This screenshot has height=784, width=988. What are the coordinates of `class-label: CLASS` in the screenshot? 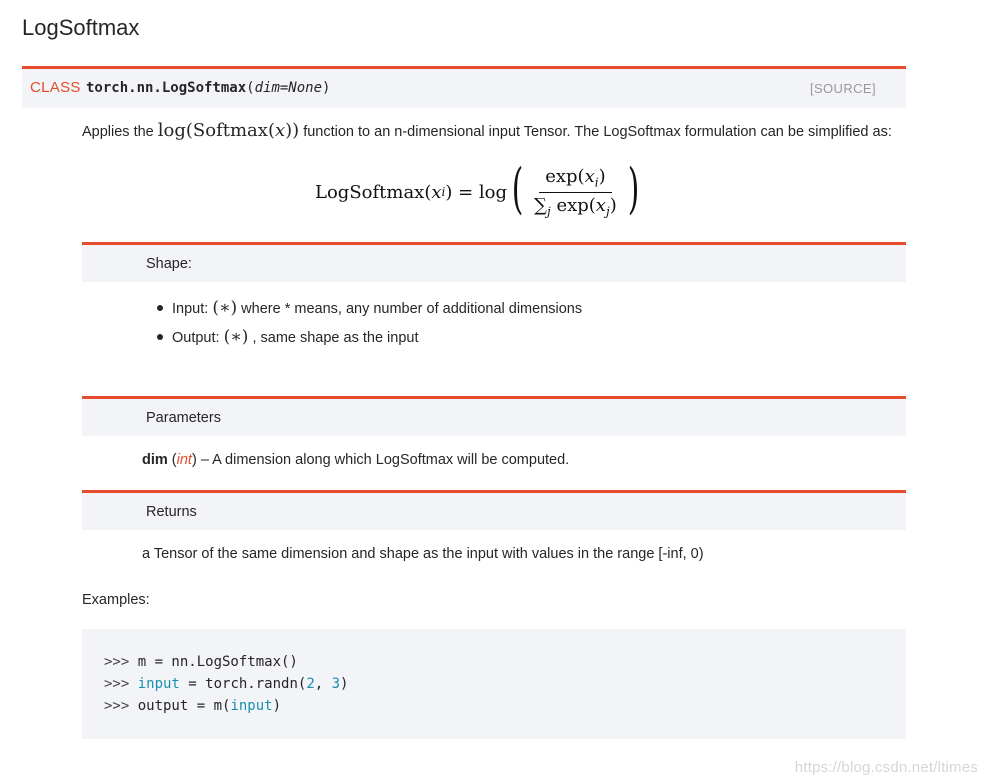 It's located at (55, 87).